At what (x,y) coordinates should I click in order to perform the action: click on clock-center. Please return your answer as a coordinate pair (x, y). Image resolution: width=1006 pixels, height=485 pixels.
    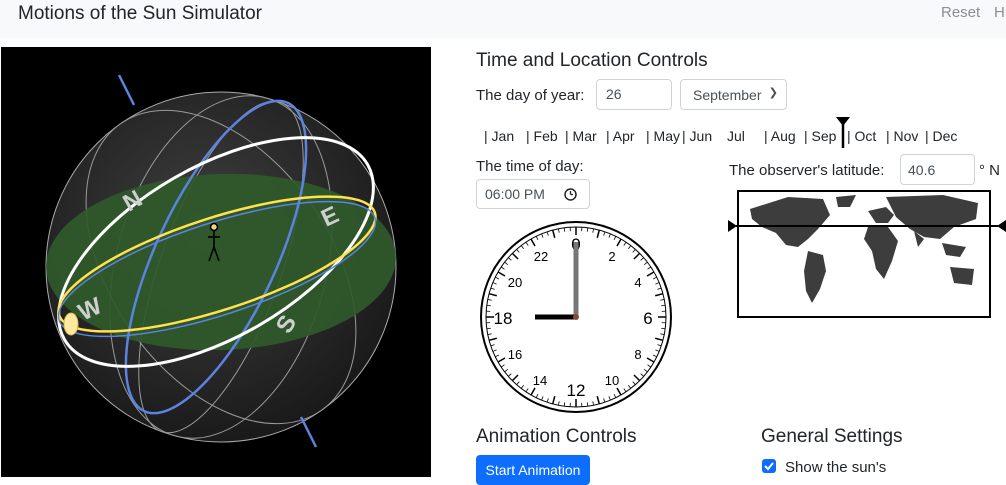
    Looking at the image, I should click on (576, 317).